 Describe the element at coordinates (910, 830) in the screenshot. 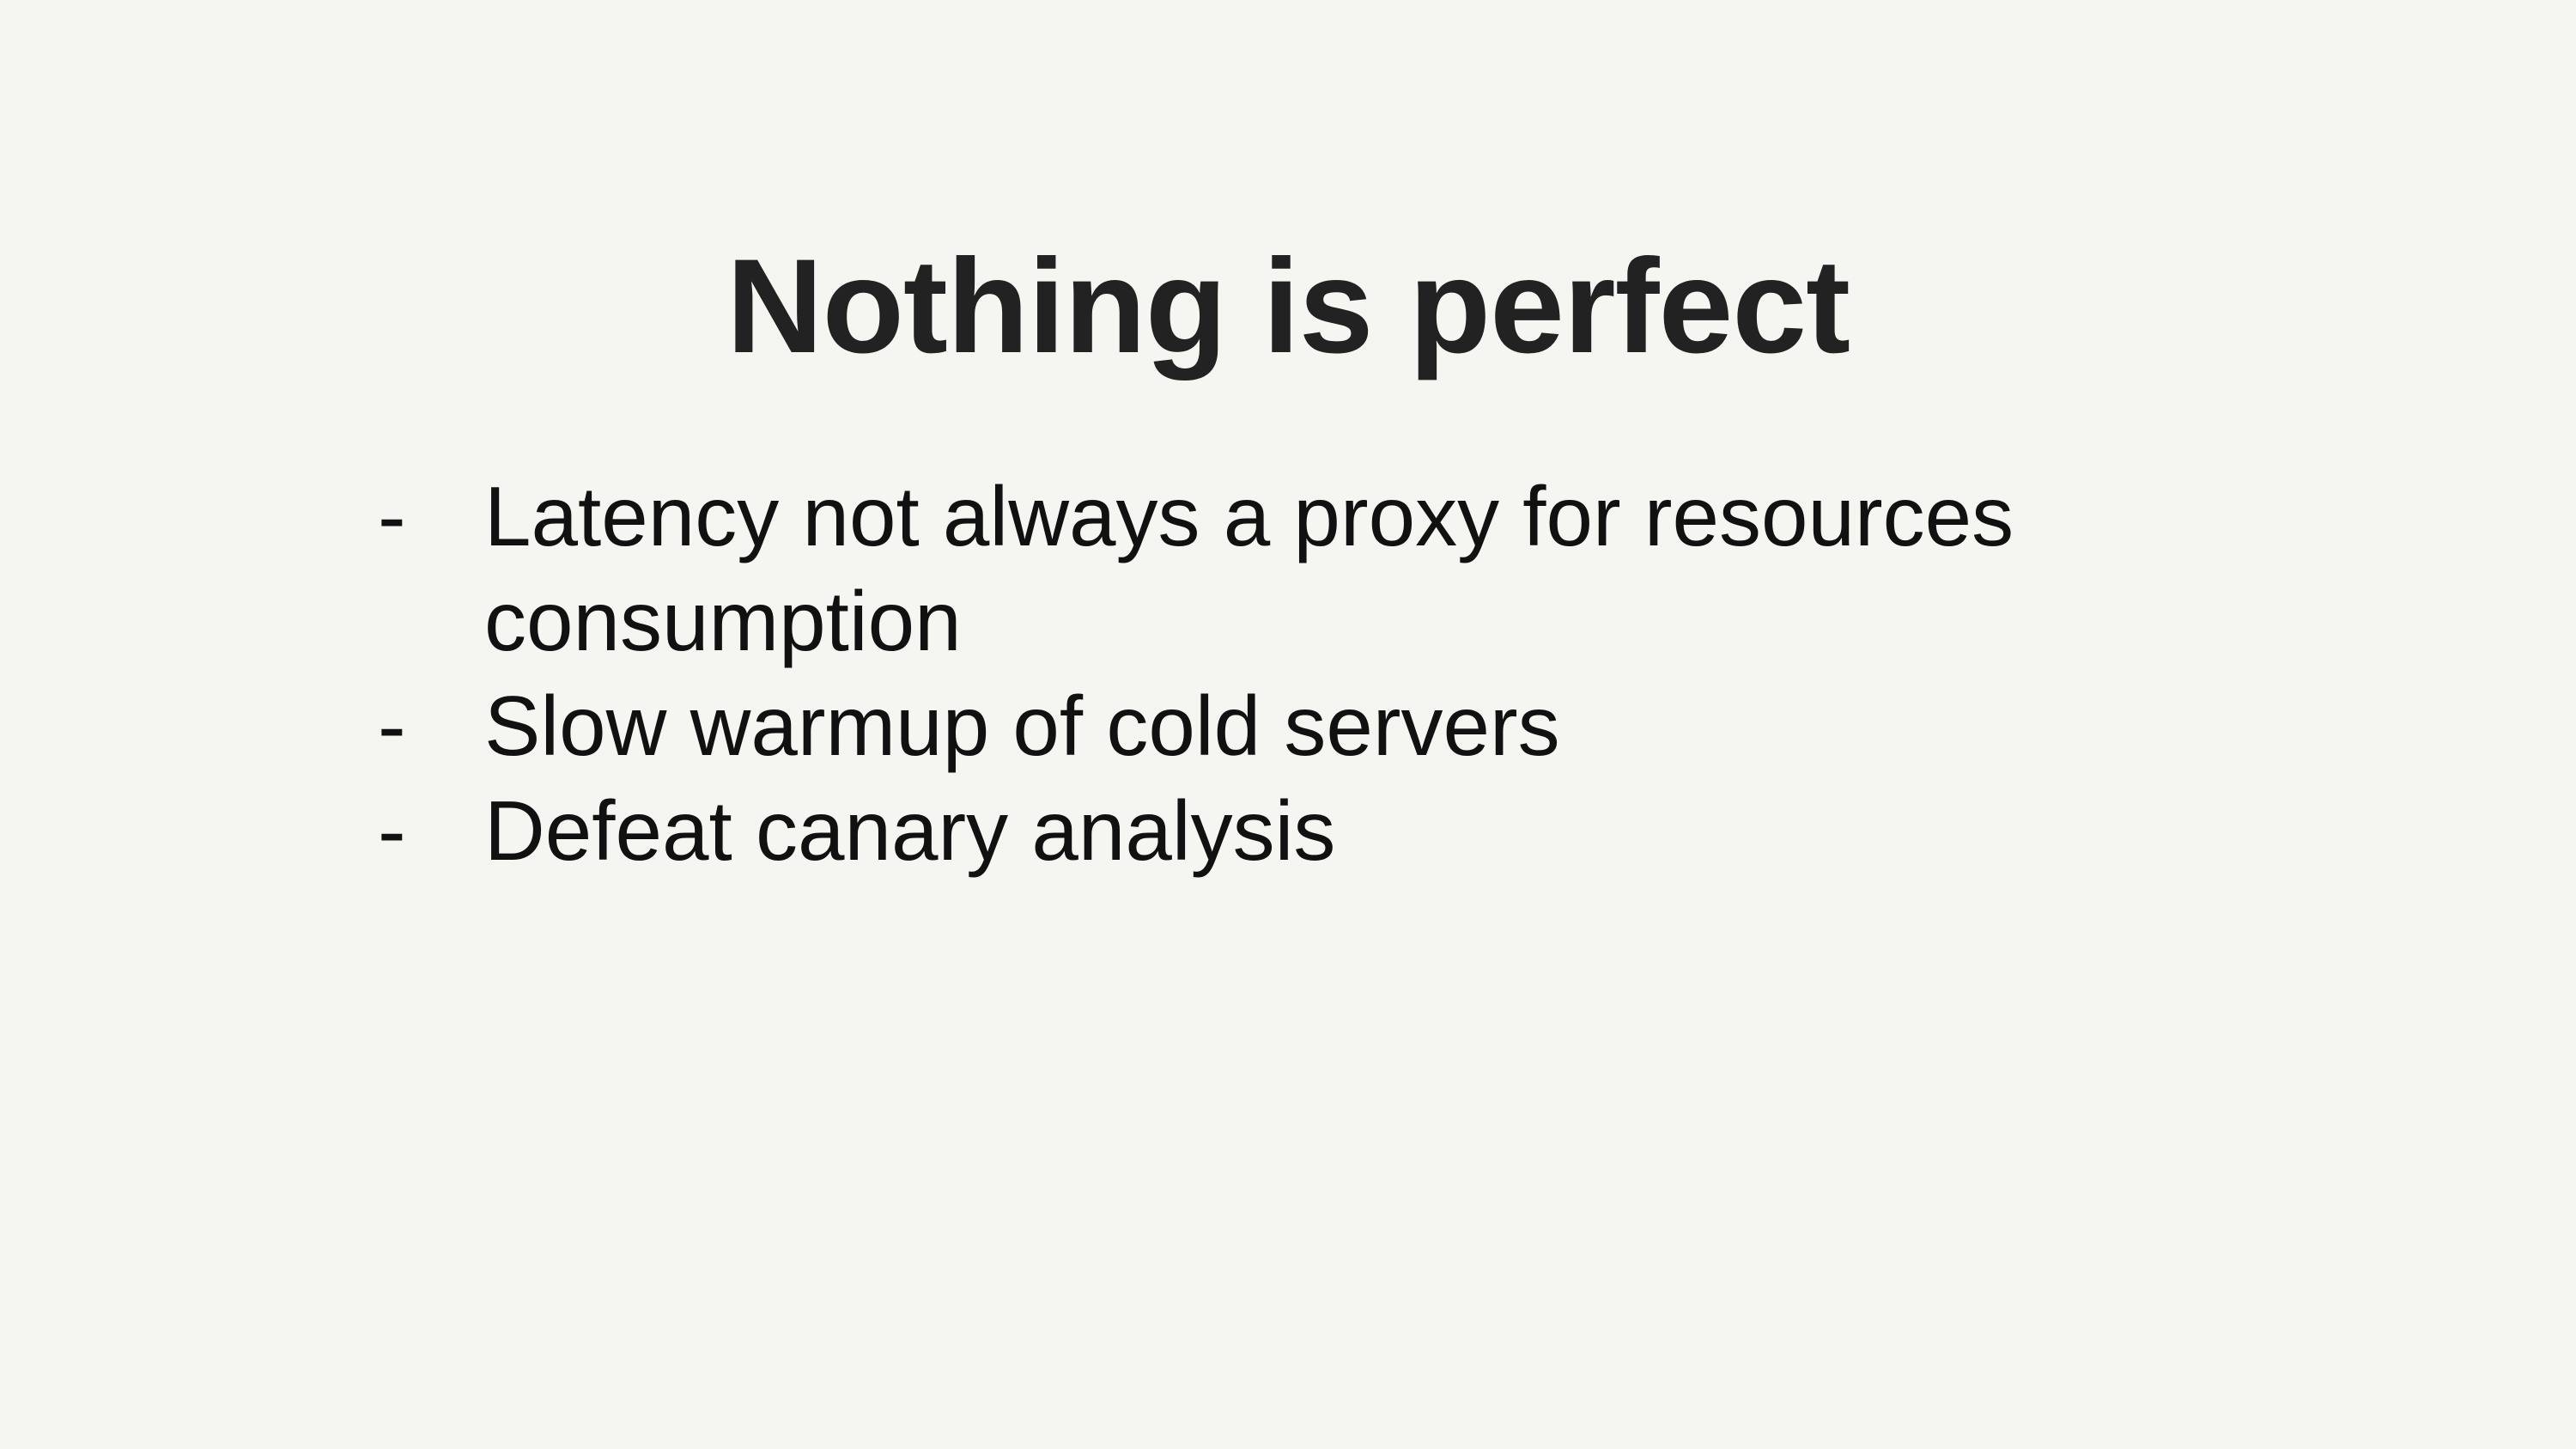

I see `bullet-text-canary: Defeat canary analysis` at that location.